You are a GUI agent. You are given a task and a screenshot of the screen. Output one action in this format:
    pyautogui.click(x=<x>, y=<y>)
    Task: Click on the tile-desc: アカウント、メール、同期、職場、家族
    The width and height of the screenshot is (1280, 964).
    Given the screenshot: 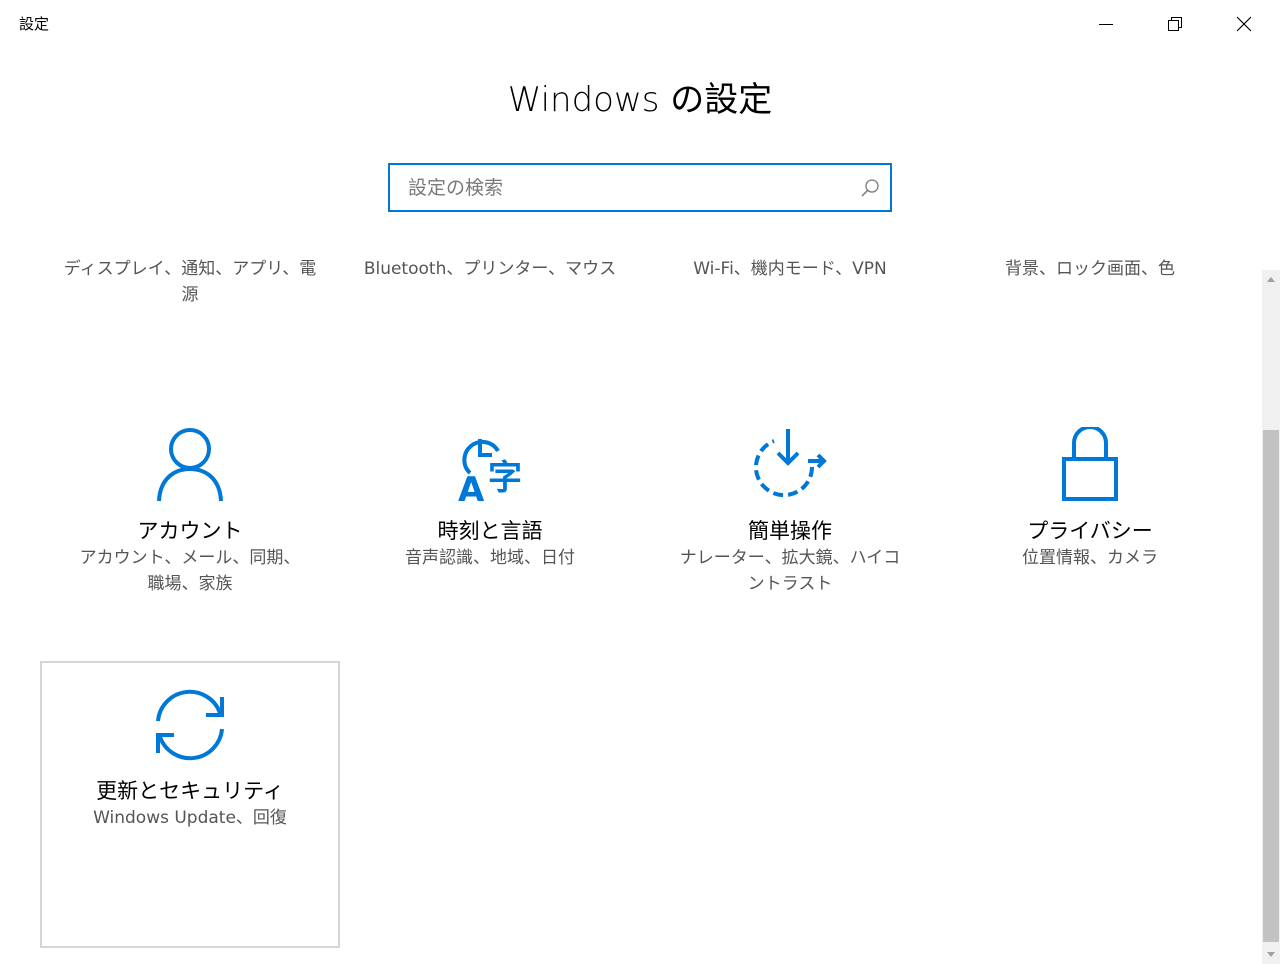 What is the action you would take?
    pyautogui.click(x=190, y=571)
    